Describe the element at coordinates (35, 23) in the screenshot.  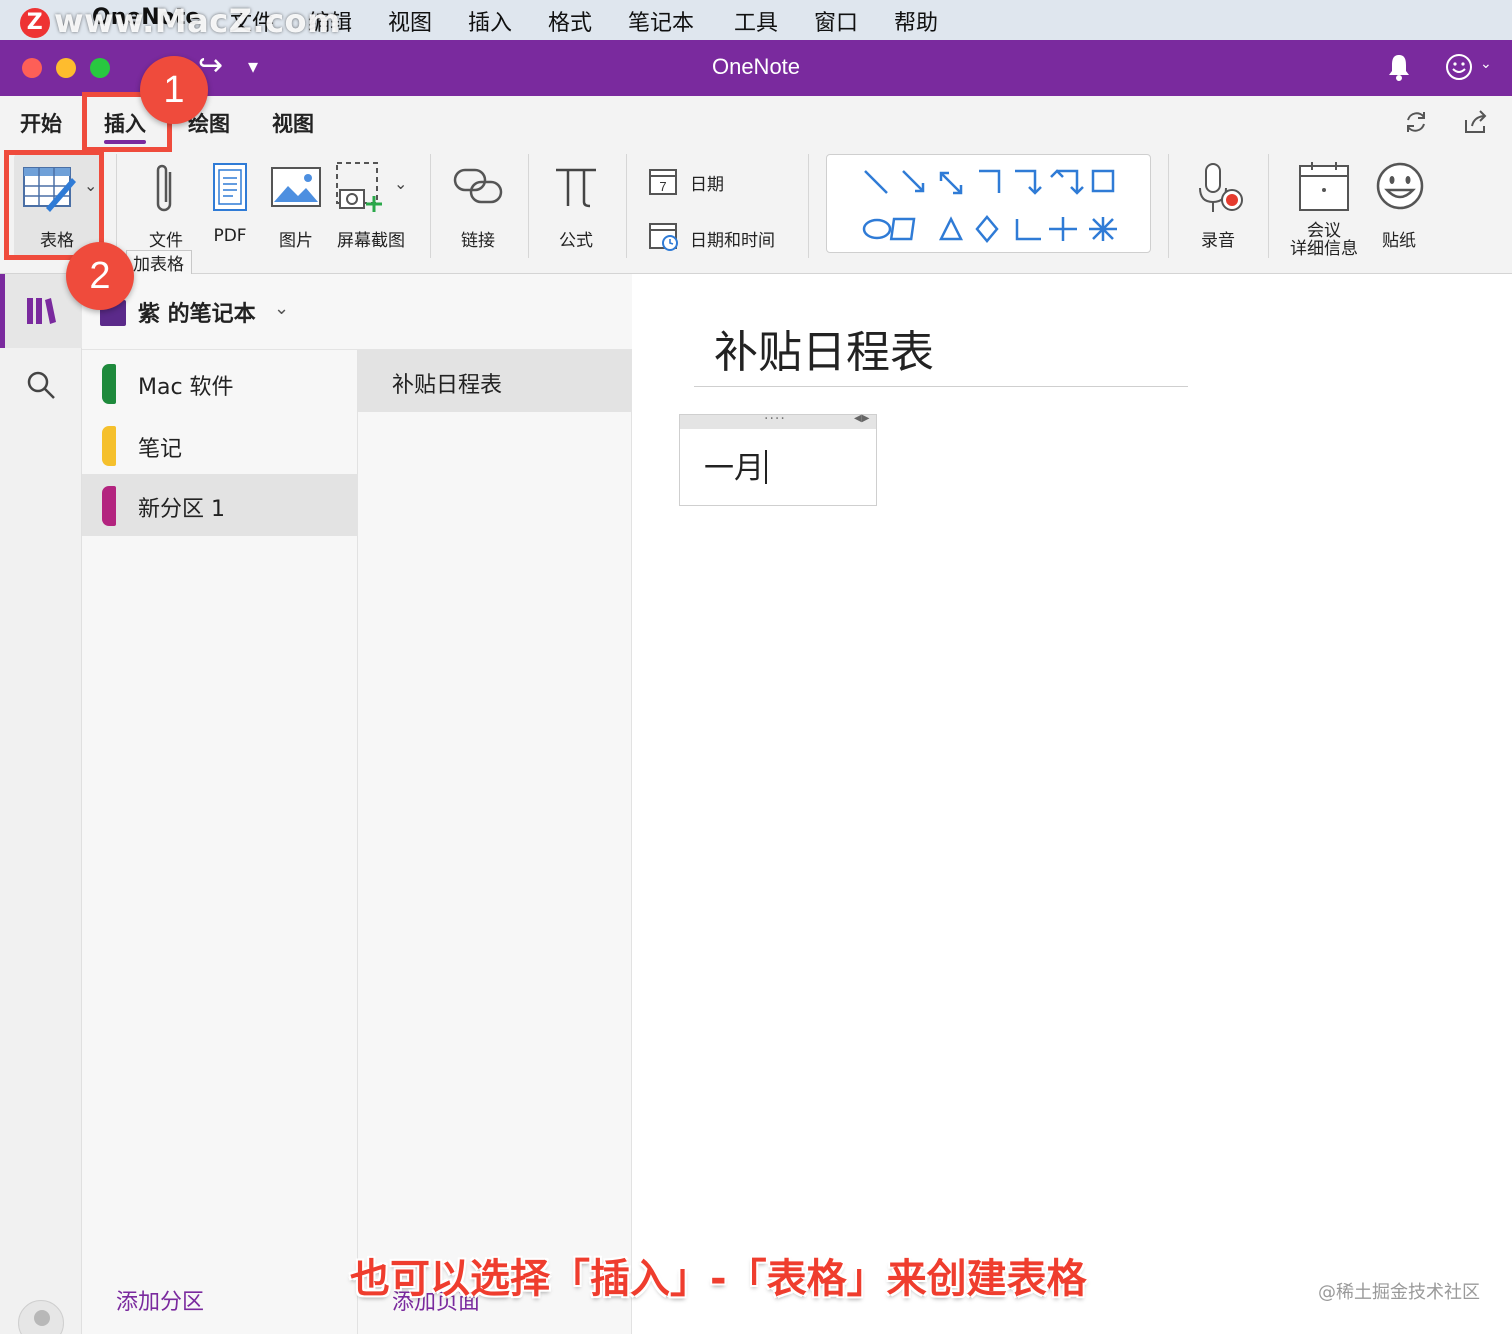
I see `watermark-logo: Z` at that location.